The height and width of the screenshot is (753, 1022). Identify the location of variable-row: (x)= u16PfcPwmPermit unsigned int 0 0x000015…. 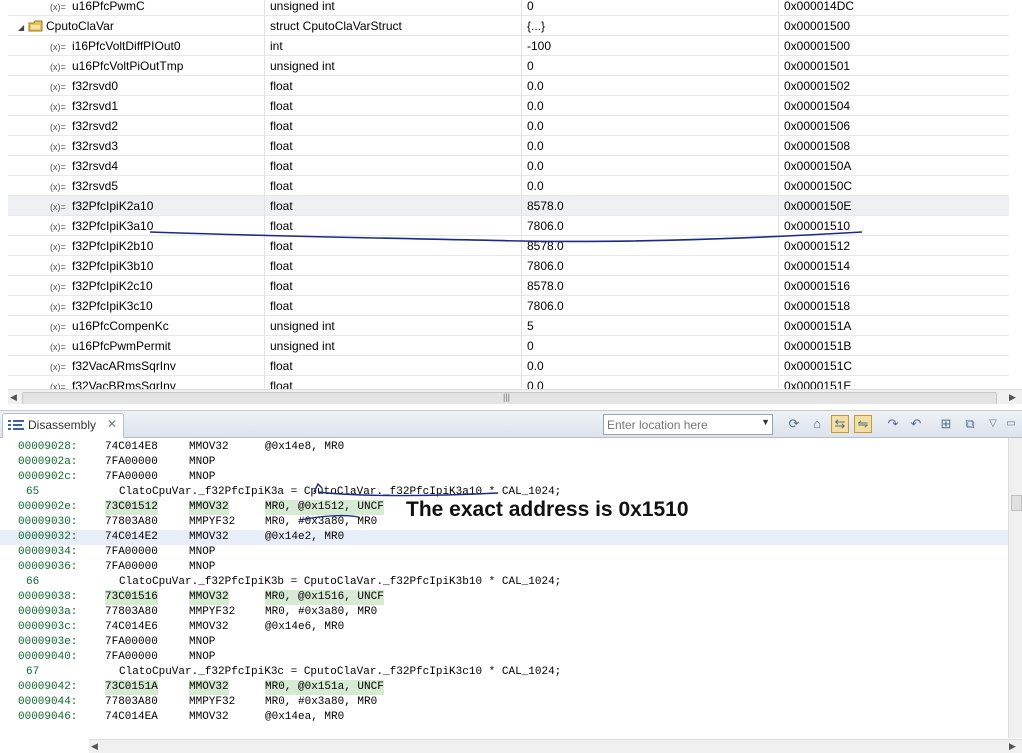
(508, 346).